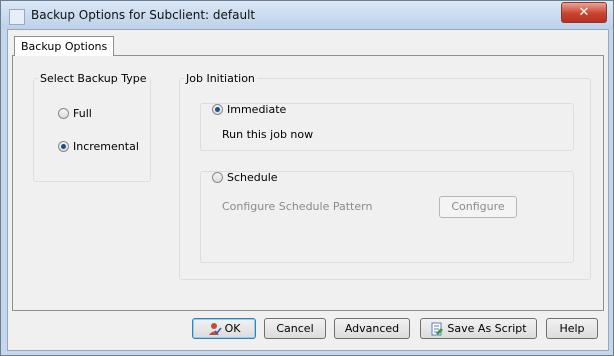 The width and height of the screenshot is (614, 356). What do you see at coordinates (82, 113) in the screenshot?
I see `radio-full-label: Full` at bounding box center [82, 113].